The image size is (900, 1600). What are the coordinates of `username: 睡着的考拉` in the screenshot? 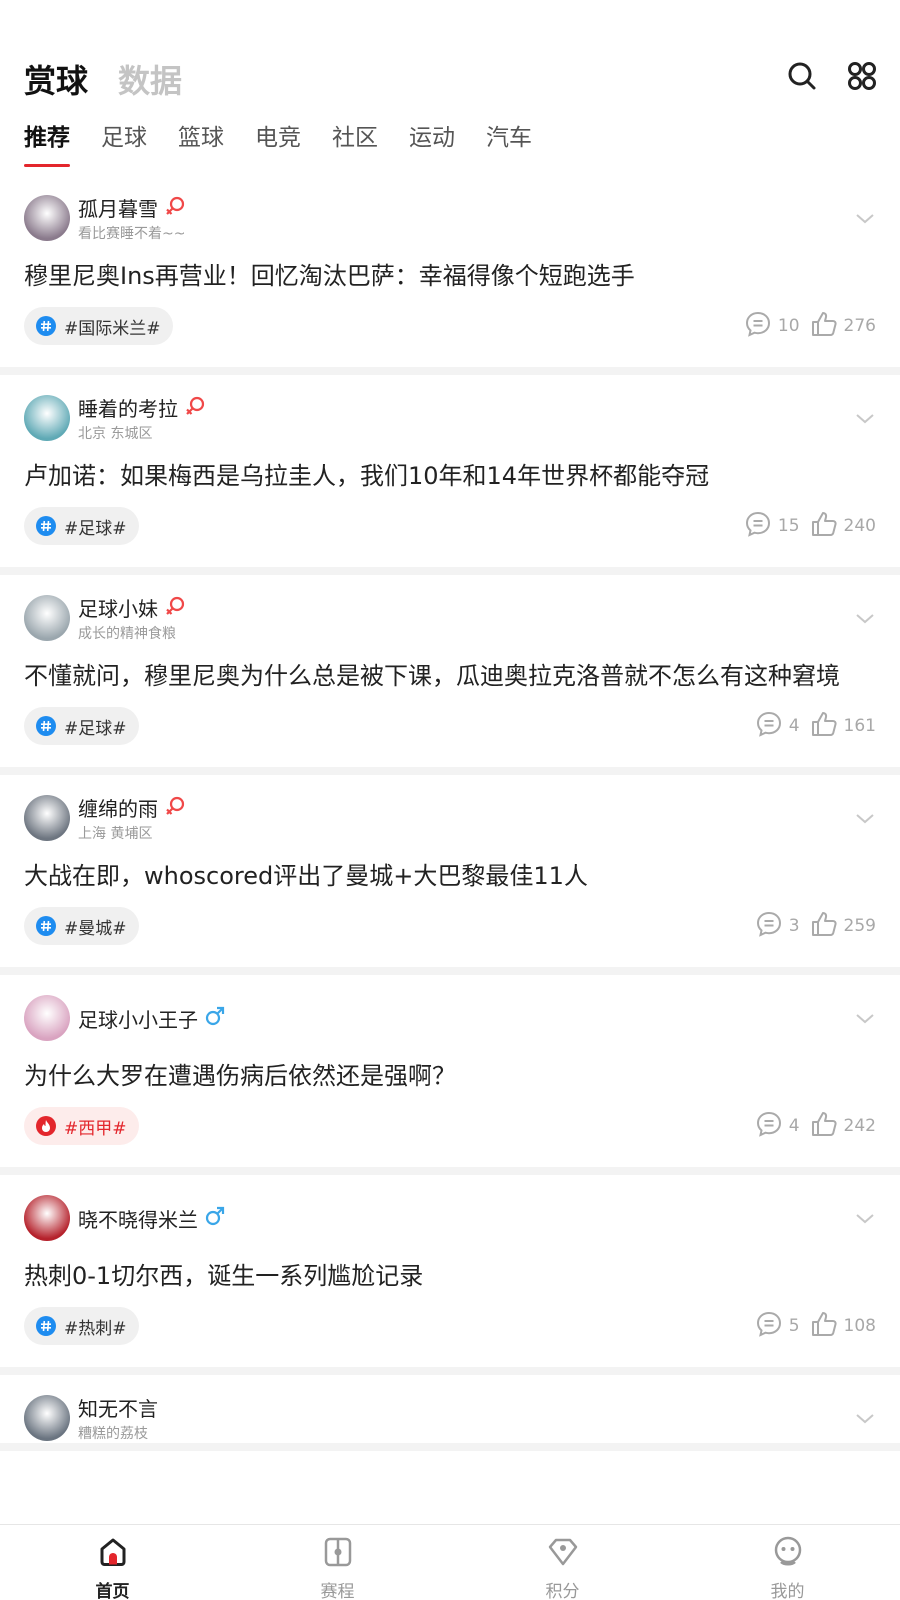 It's located at (128, 407).